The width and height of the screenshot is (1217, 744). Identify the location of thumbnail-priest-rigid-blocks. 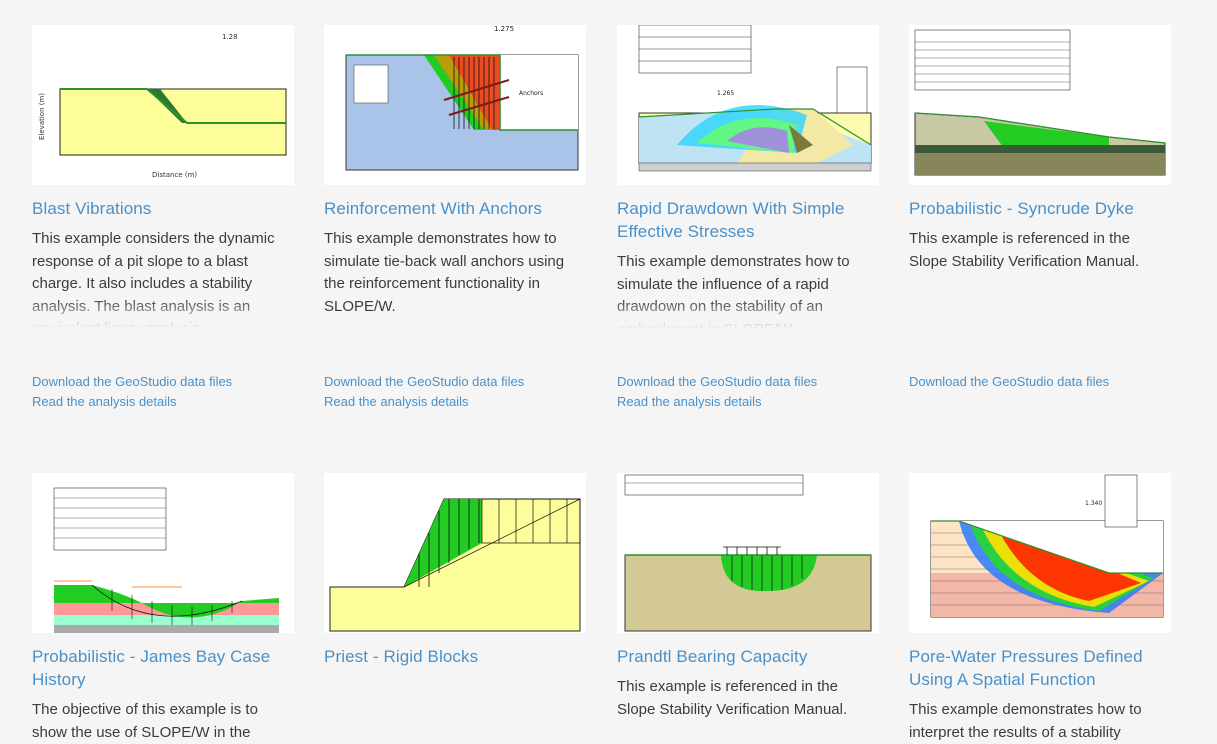
(455, 553).